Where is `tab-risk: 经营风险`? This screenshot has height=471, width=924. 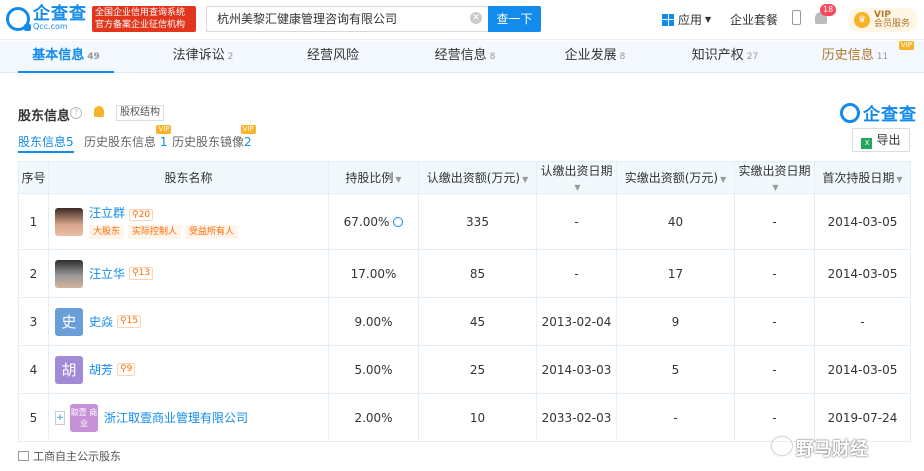
tab-risk: 经营风险 is located at coordinates (333, 57).